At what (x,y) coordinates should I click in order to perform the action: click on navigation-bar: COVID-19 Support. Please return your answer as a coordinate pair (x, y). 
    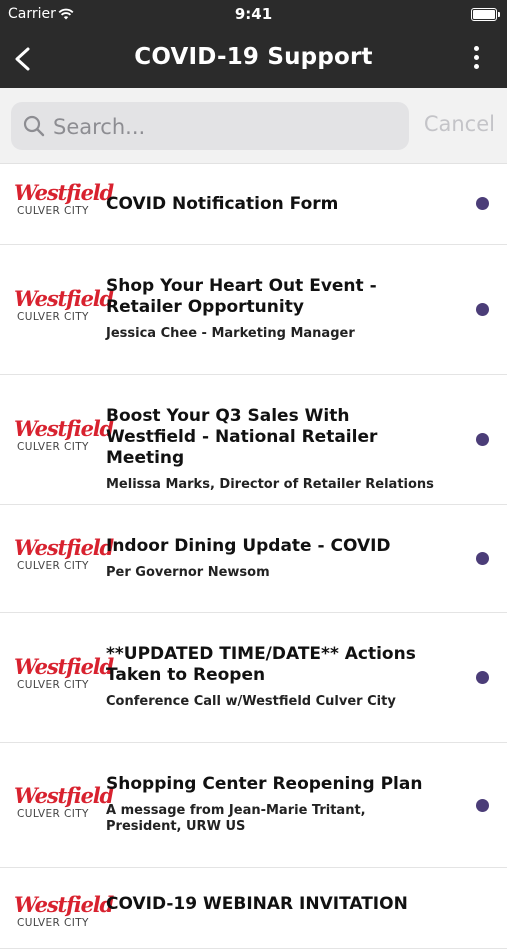
    Looking at the image, I should click on (253, 59).